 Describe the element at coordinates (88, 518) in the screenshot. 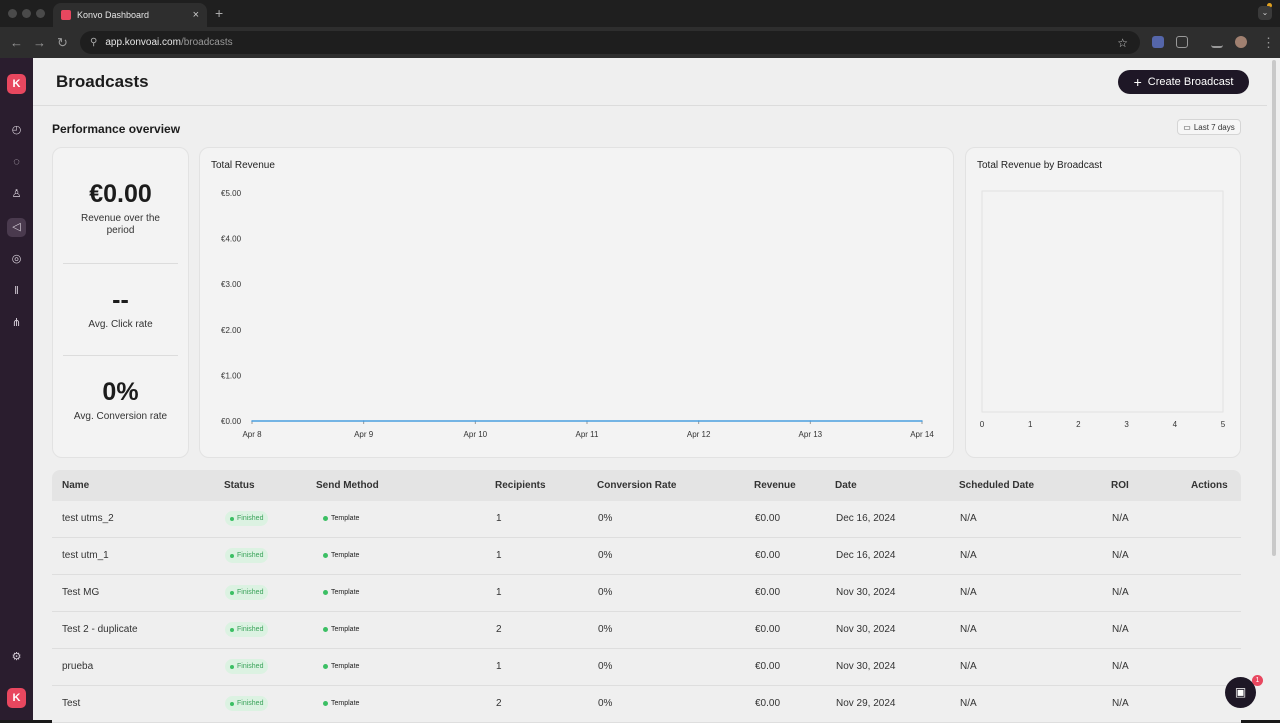

I see `broadcast-name: test utms_2` at that location.